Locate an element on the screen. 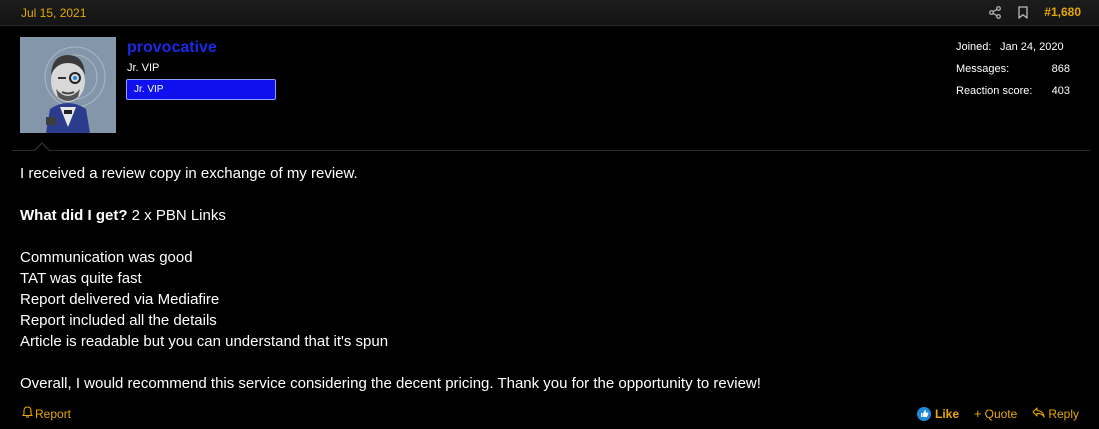 The height and width of the screenshot is (429, 1099). joined-label: Joined: is located at coordinates (974, 47).